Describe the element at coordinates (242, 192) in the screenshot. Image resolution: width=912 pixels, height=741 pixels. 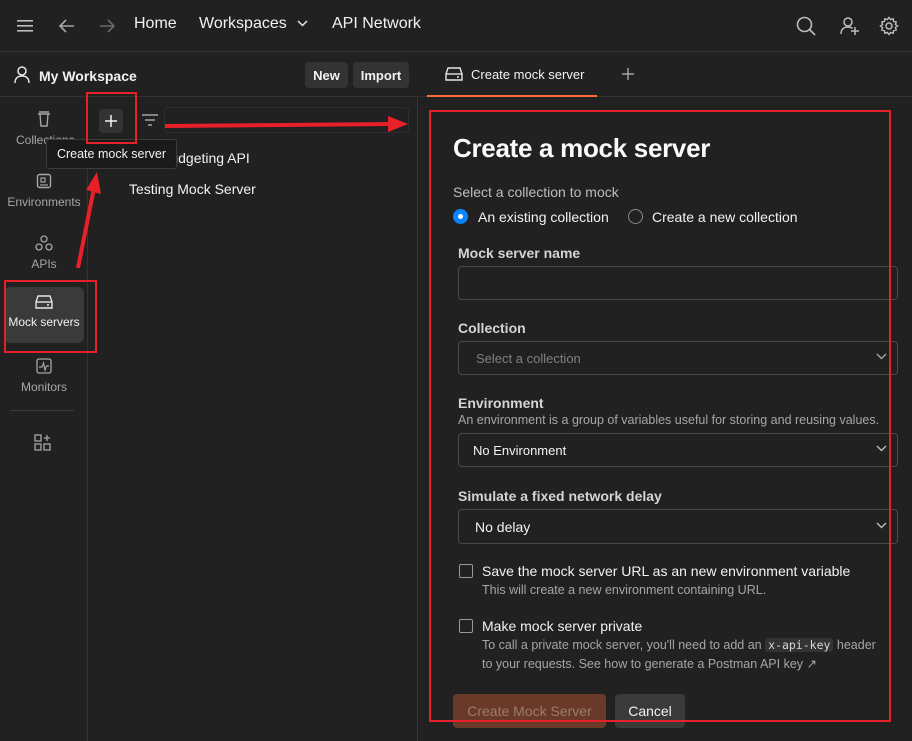
I see `annotation-arrows` at that location.